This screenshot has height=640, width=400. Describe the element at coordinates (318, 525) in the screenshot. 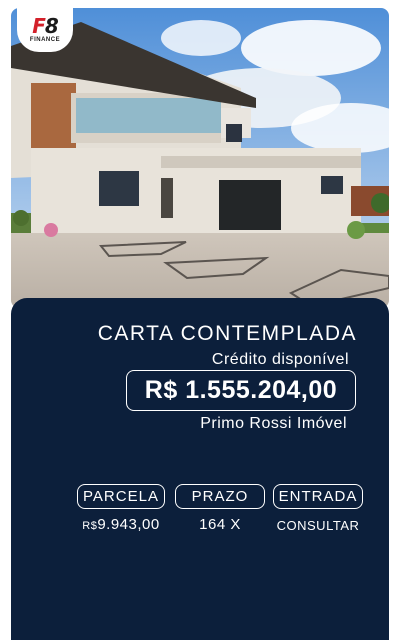

I see `entrada-value: CONSULTAR` at that location.